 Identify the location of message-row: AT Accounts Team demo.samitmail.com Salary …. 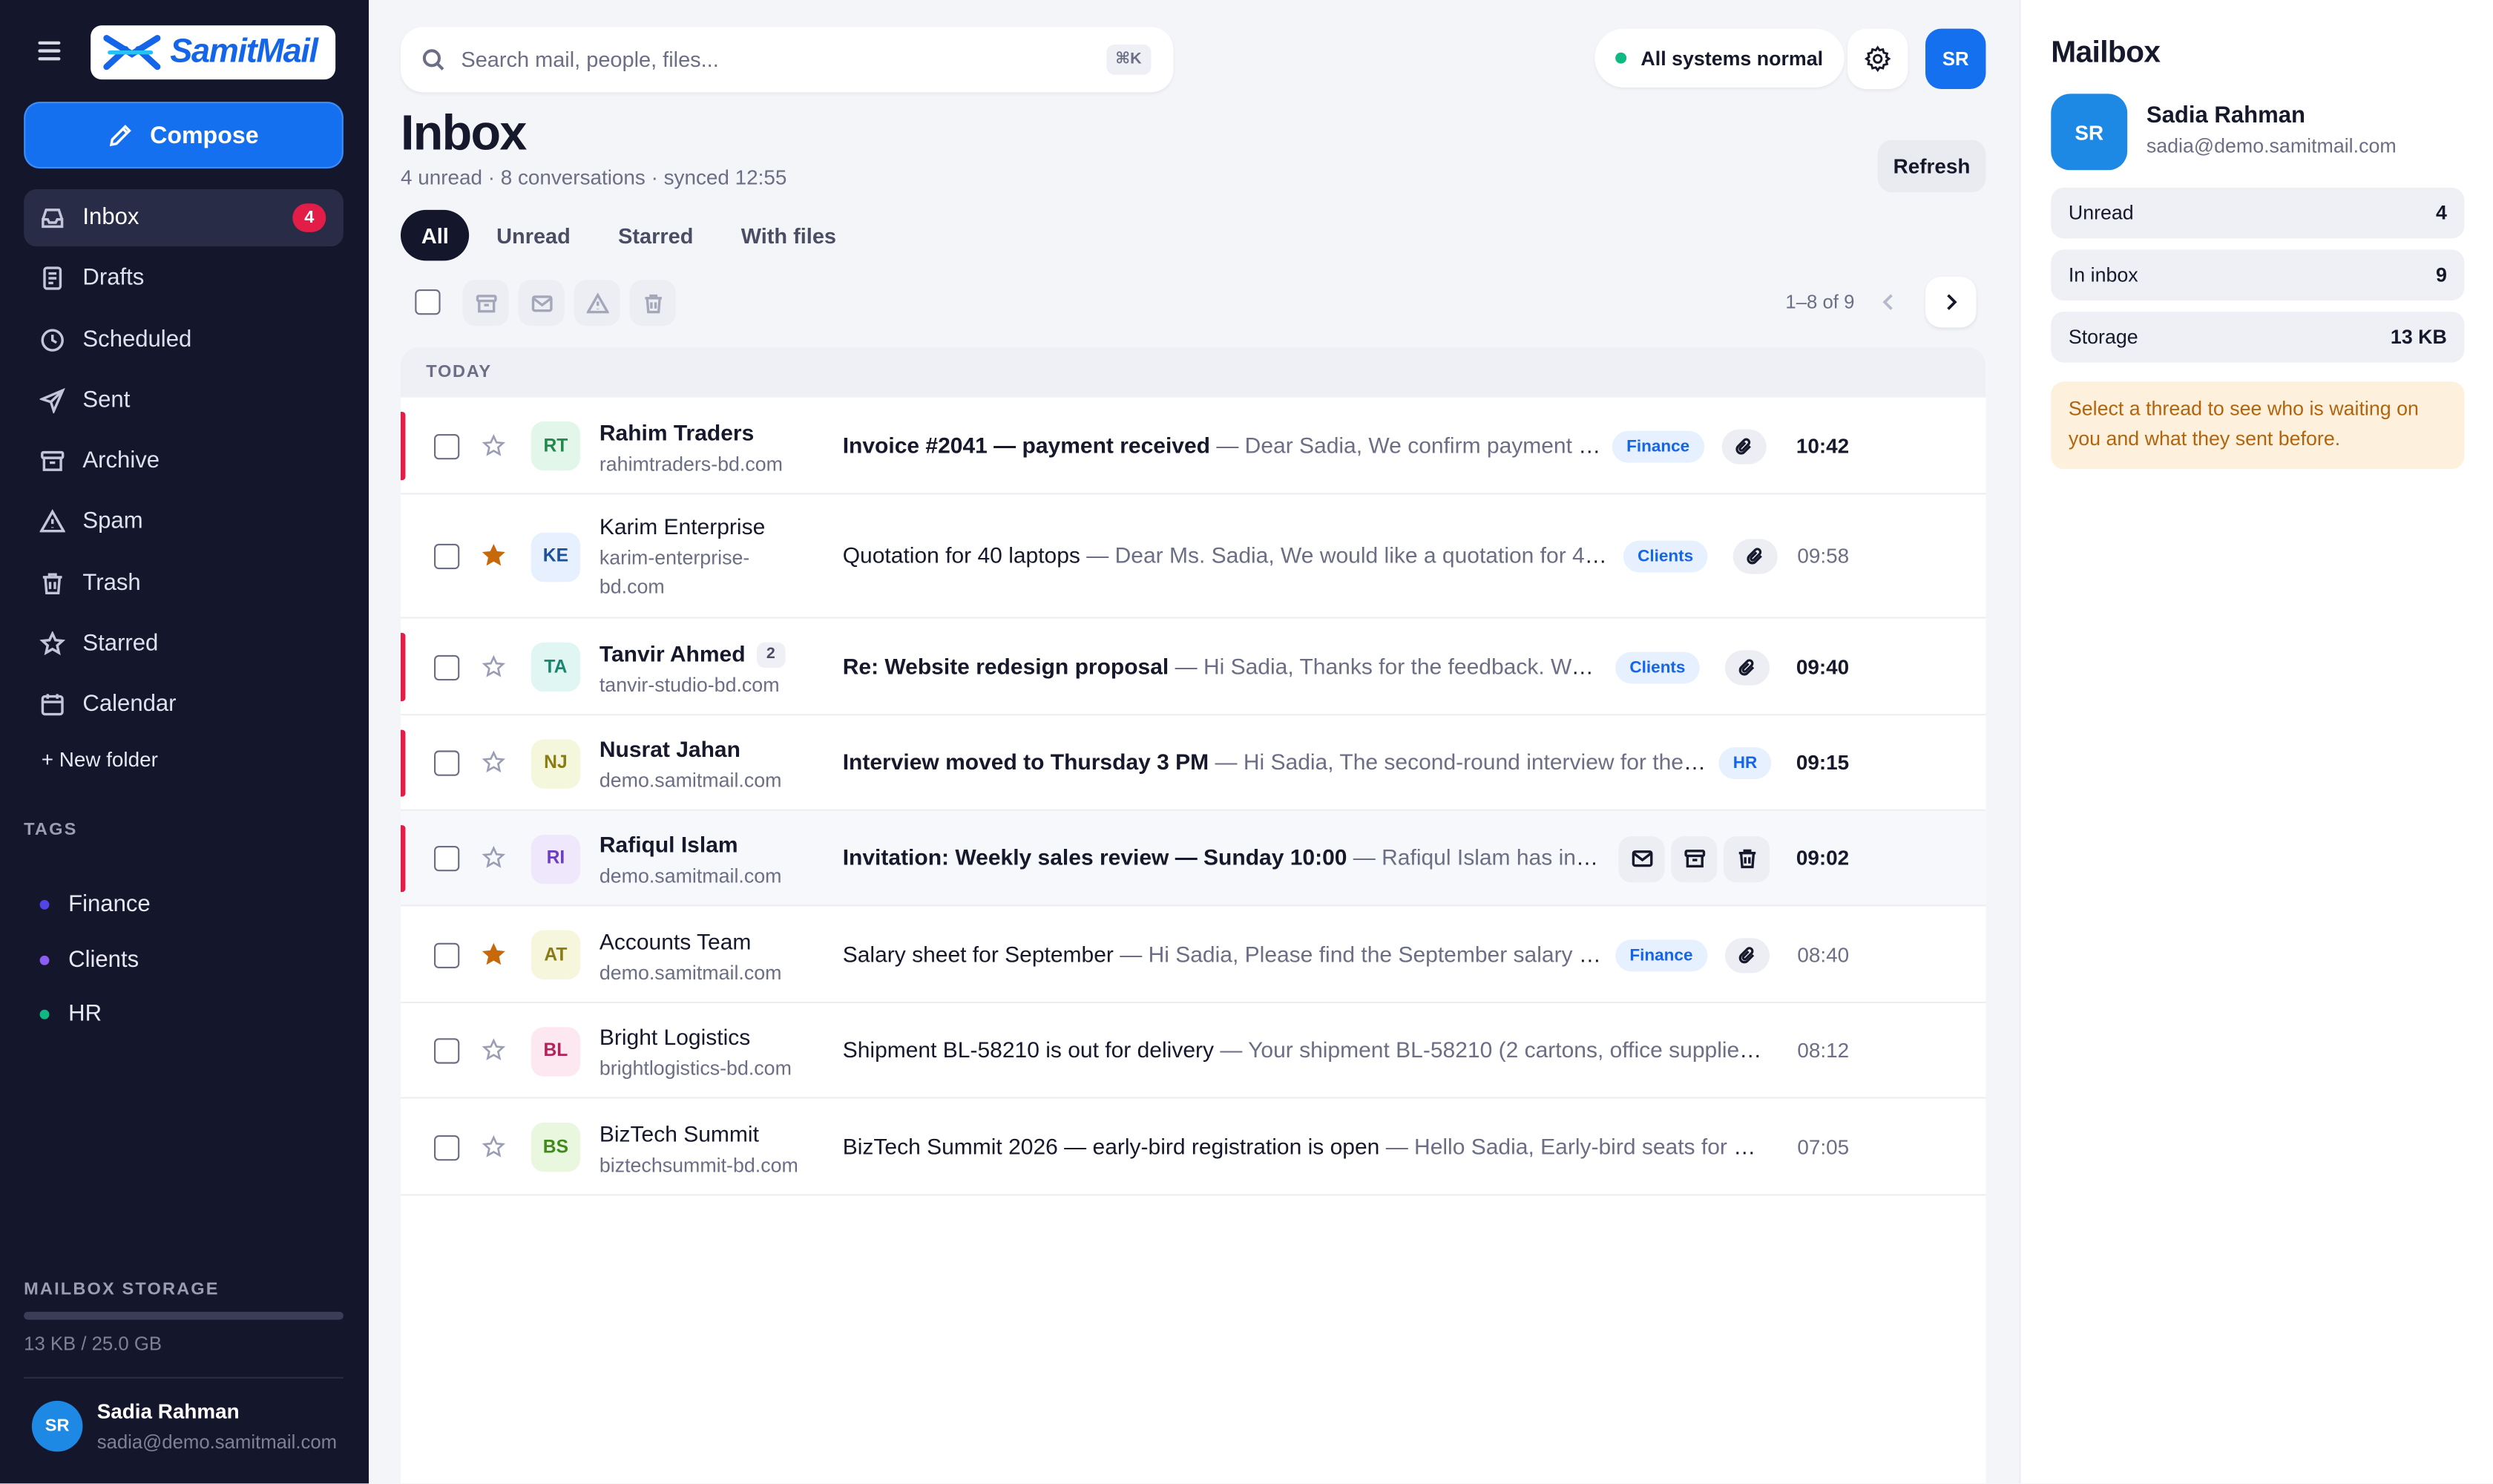
(1193, 955).